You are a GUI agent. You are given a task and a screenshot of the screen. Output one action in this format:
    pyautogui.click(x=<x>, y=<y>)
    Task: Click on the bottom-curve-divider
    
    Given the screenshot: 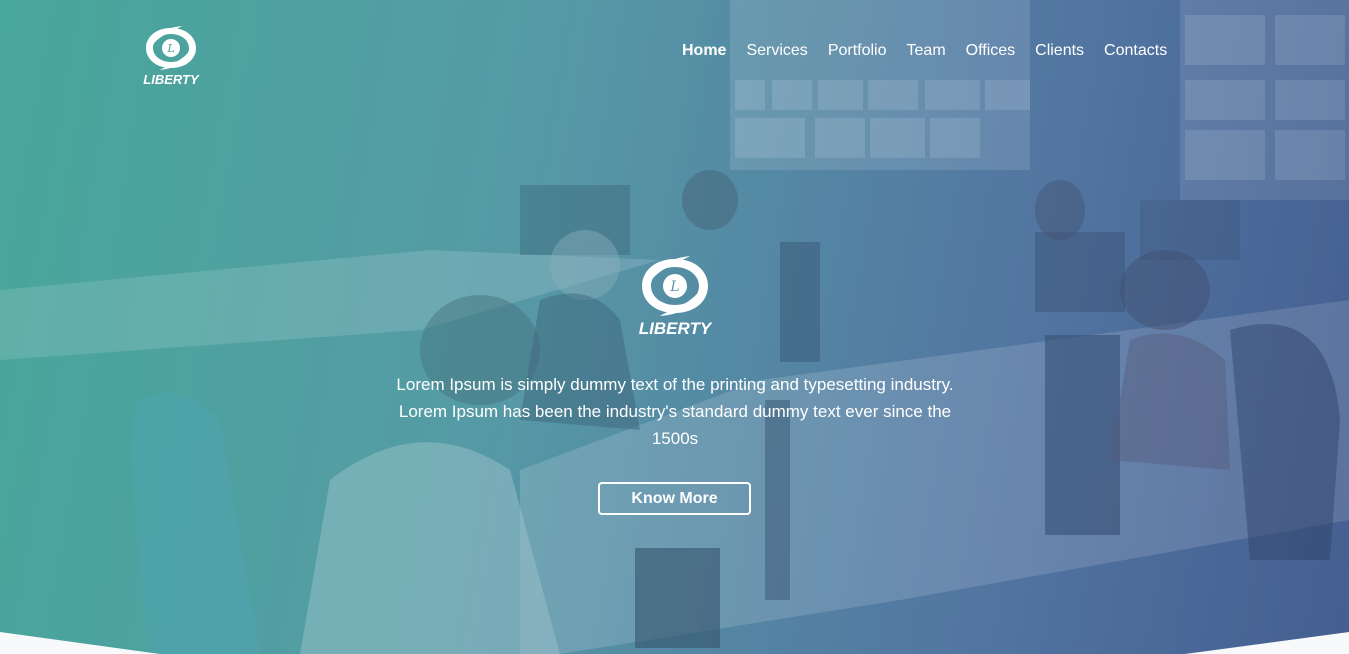 What is the action you would take?
    pyautogui.click(x=674, y=643)
    